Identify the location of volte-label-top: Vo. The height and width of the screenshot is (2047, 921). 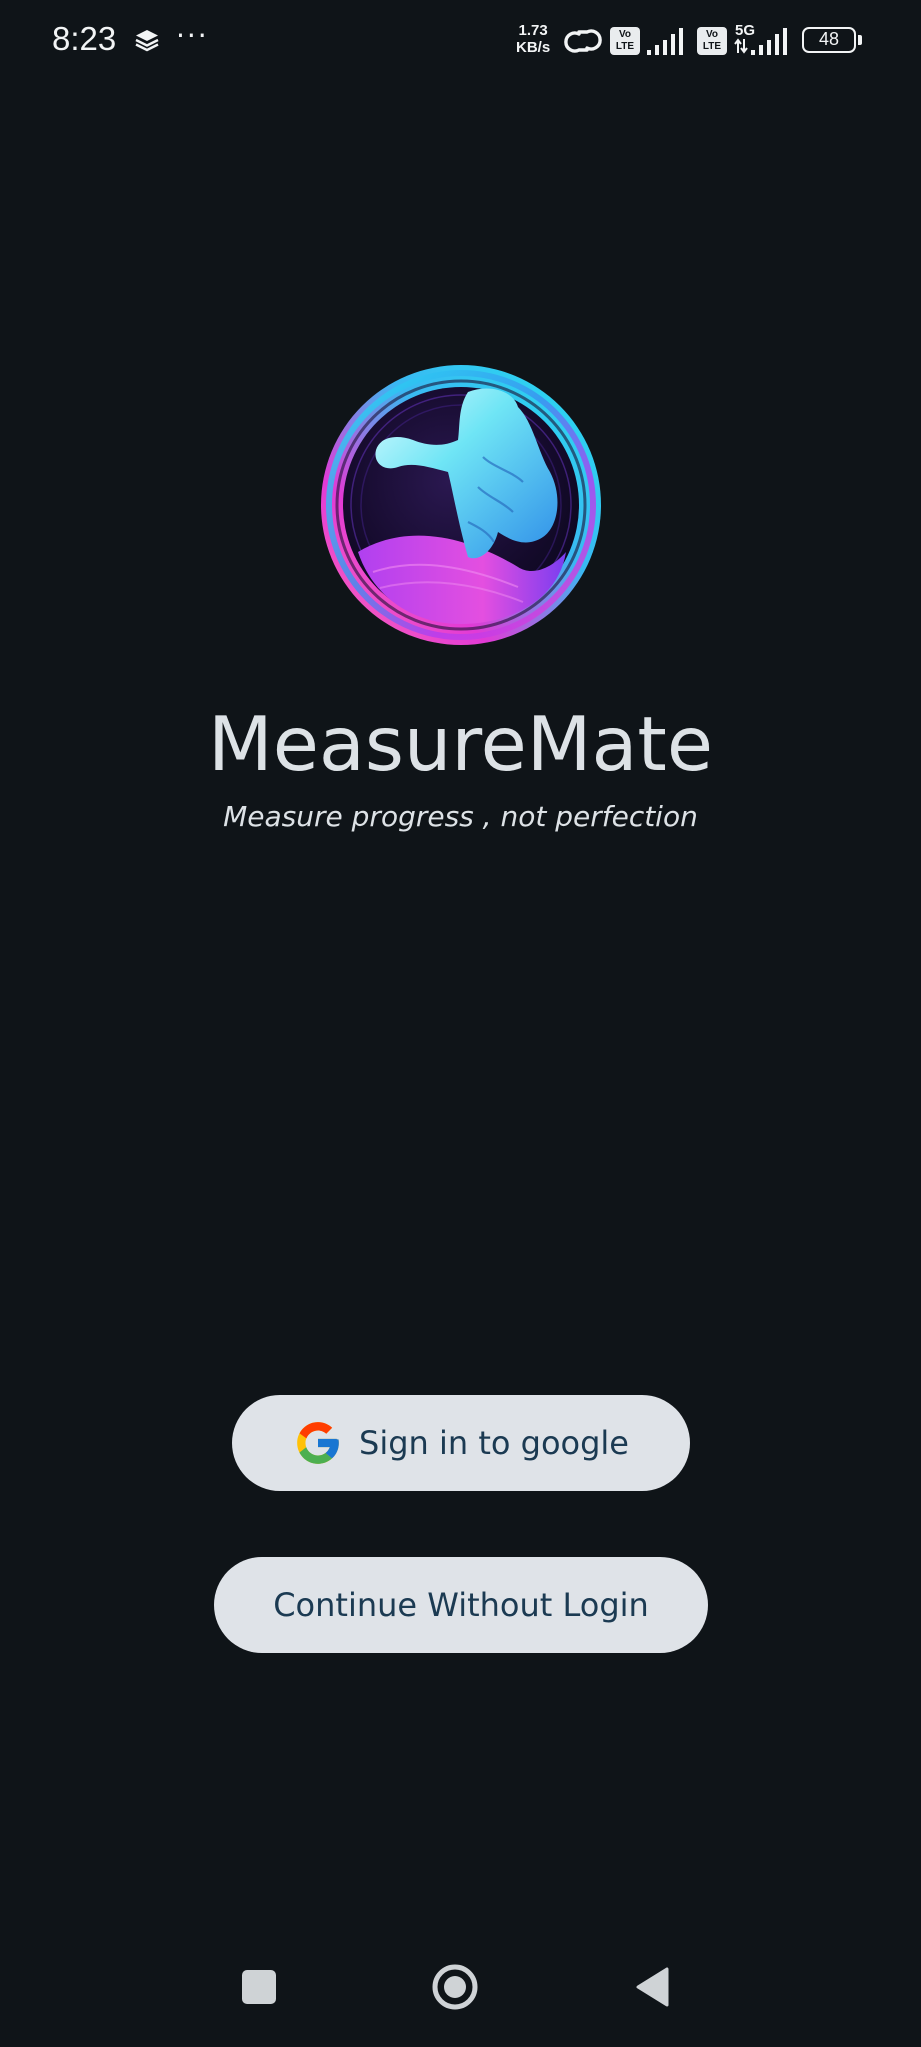
(625, 34).